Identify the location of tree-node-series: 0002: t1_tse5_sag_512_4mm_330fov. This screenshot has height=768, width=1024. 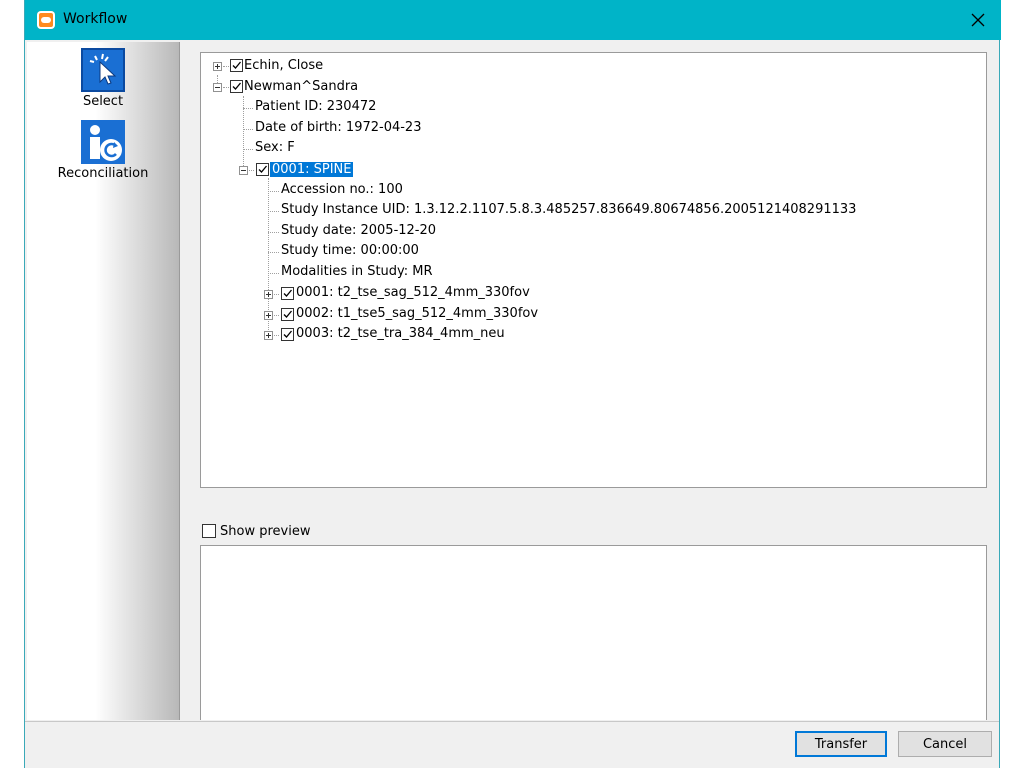
(417, 314).